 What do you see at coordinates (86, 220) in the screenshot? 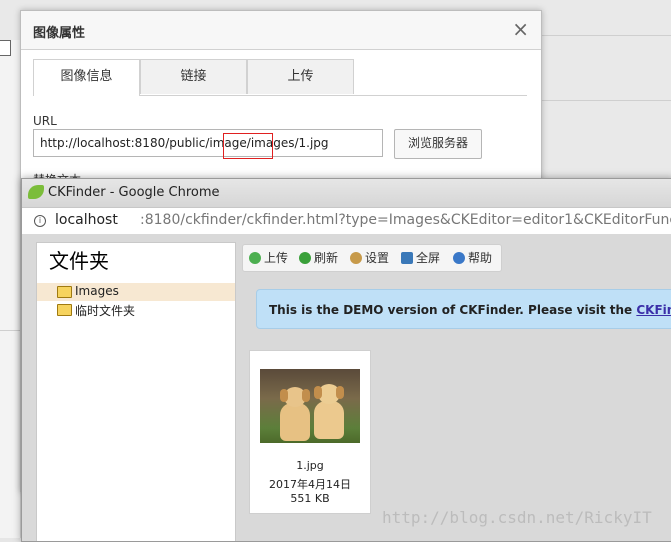
I see `url-host: localhost` at bounding box center [86, 220].